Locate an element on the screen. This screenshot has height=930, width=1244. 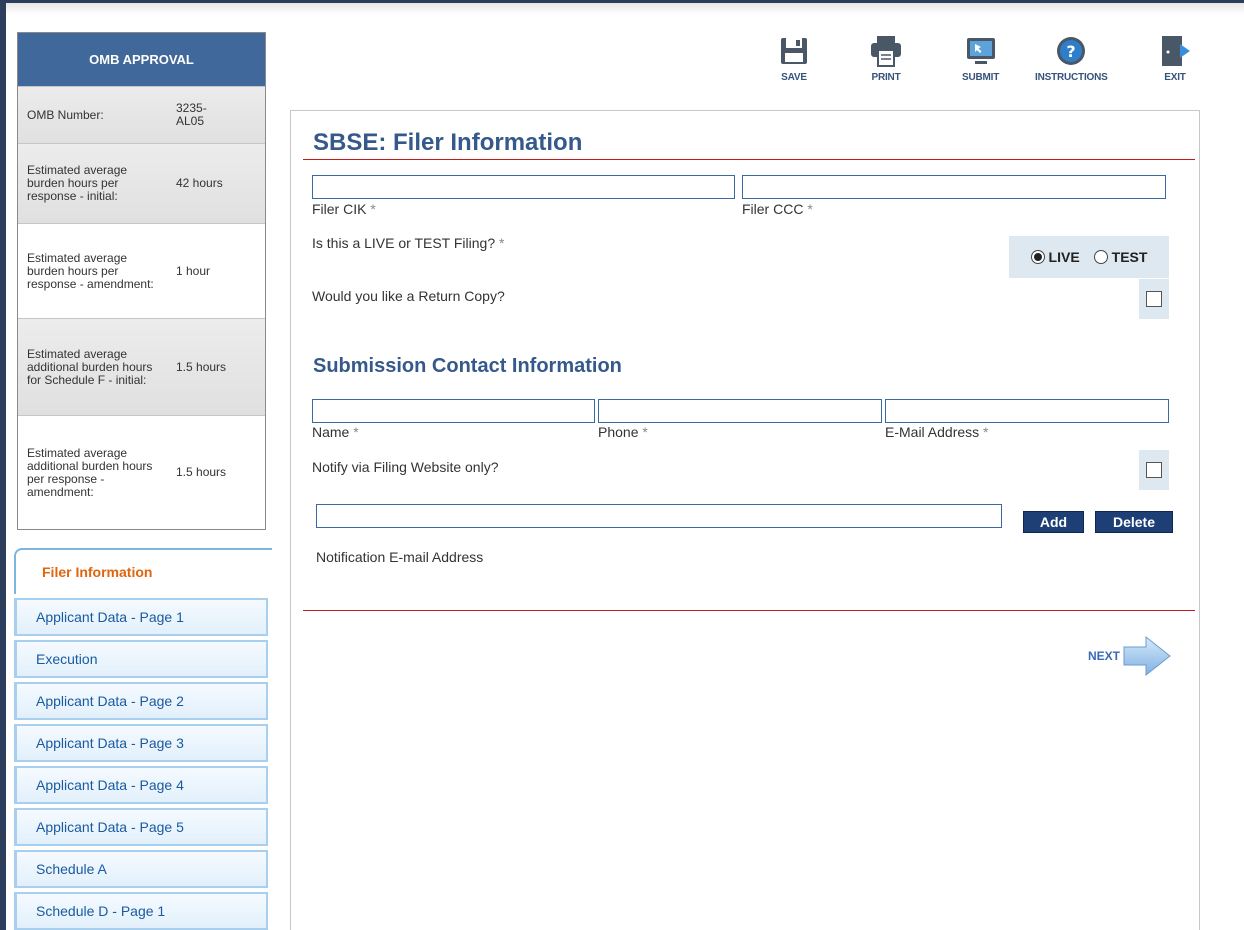
submit-label: SUBMIT is located at coordinates (981, 77).